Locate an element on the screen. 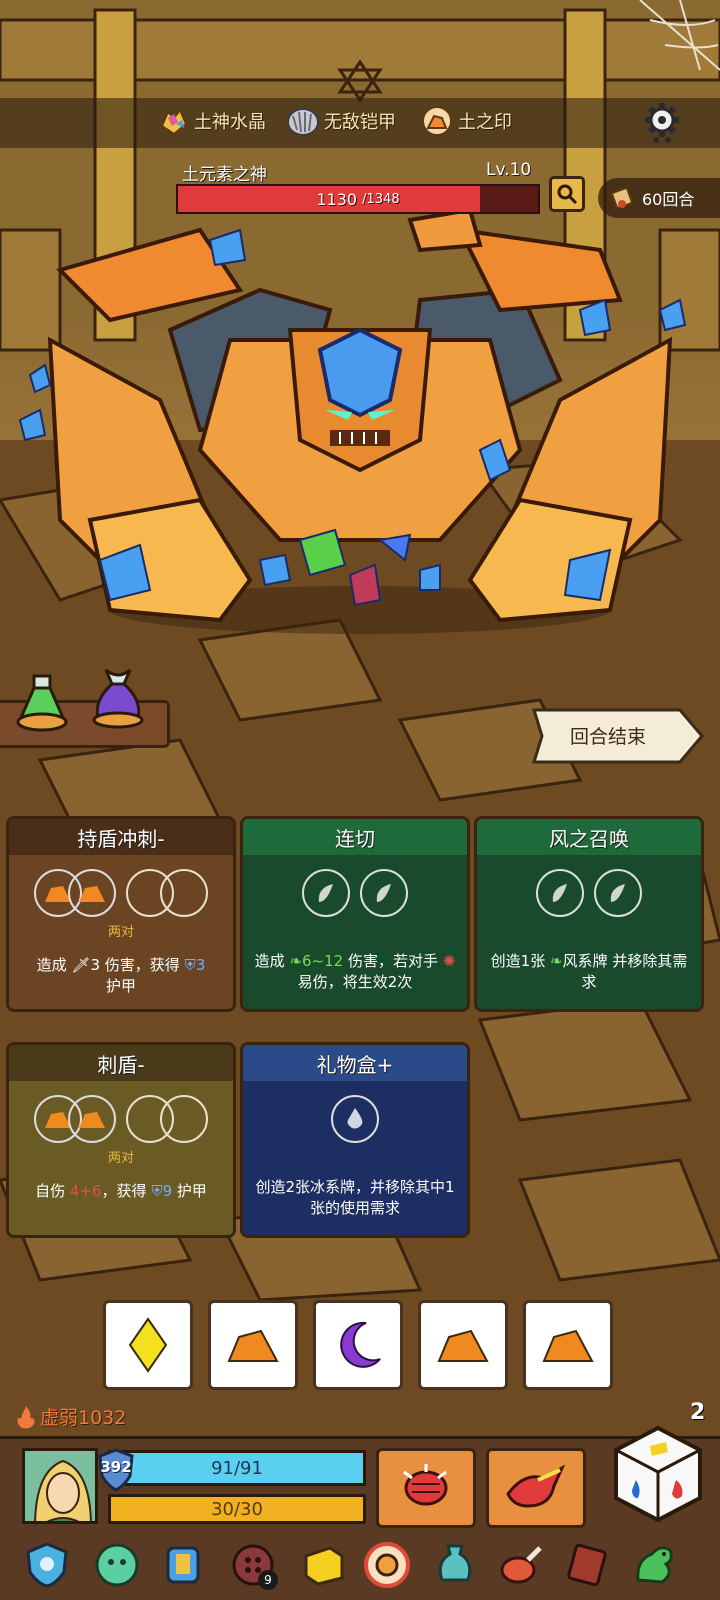 This screenshot has height=1600, width=720. reroll-die-button is located at coordinates (658, 1474).